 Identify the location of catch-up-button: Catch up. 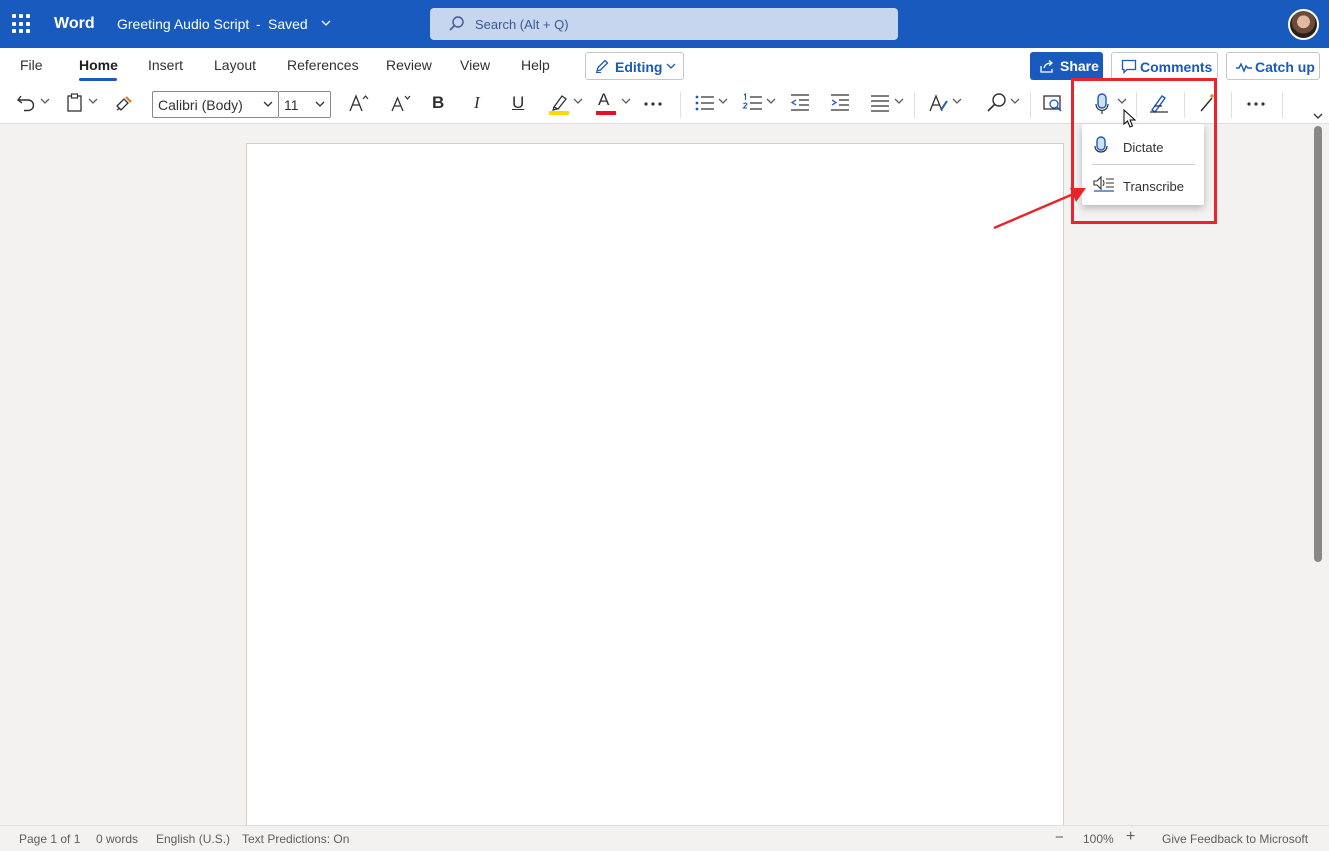
(1273, 66).